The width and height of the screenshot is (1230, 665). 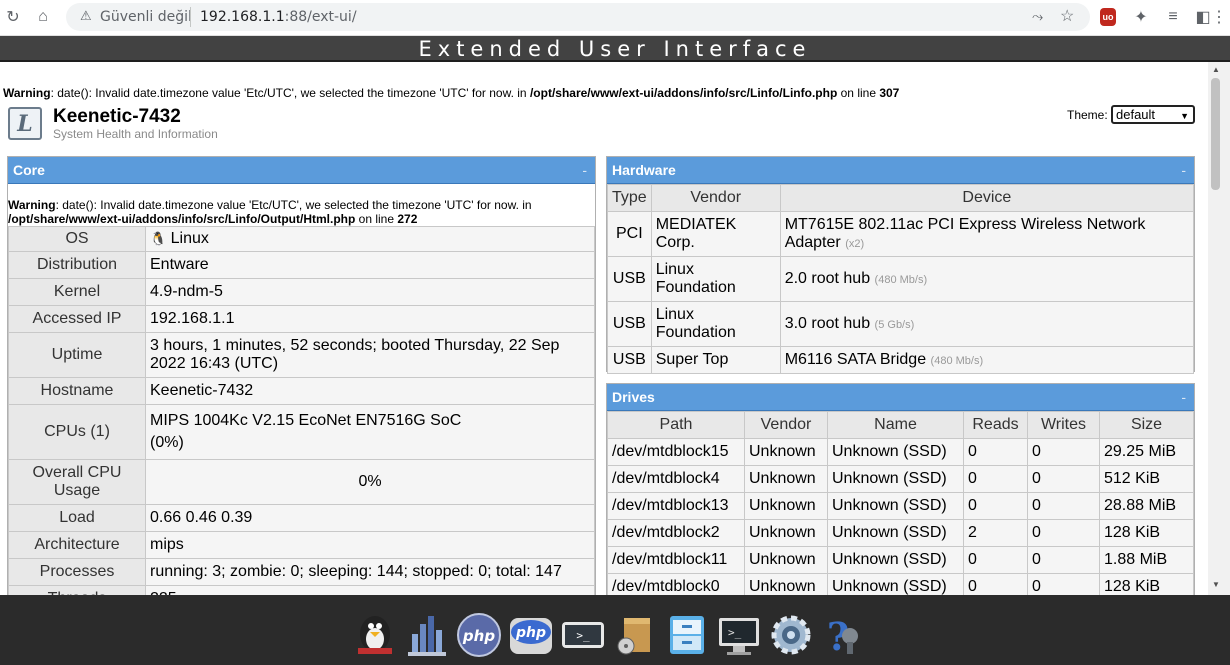 What do you see at coordinates (301, 170) in the screenshot?
I see `core-panel-header: Core -` at bounding box center [301, 170].